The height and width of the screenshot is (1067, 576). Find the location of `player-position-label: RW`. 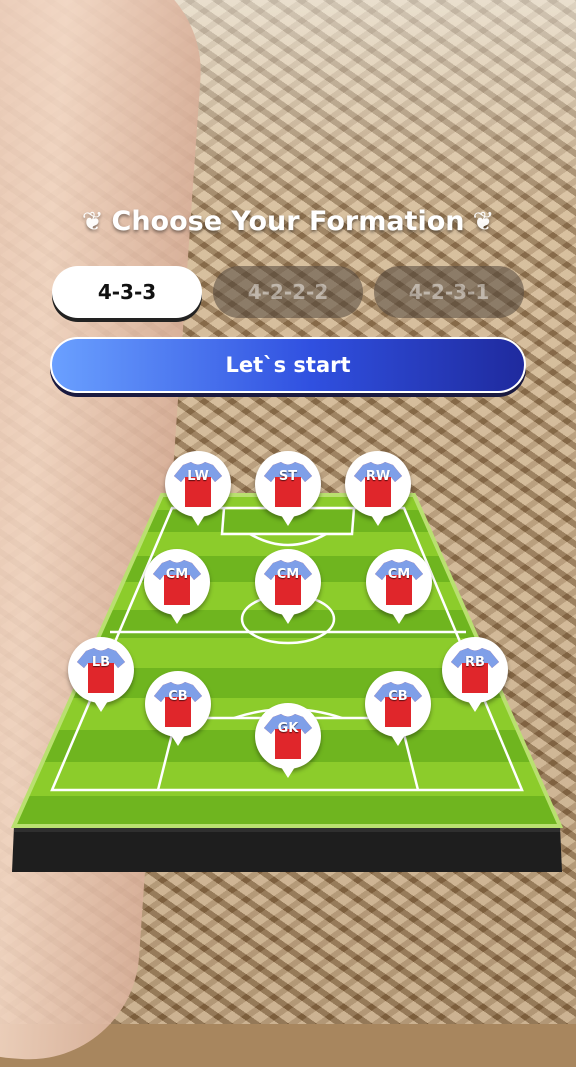

player-position-label: RW is located at coordinates (378, 476).